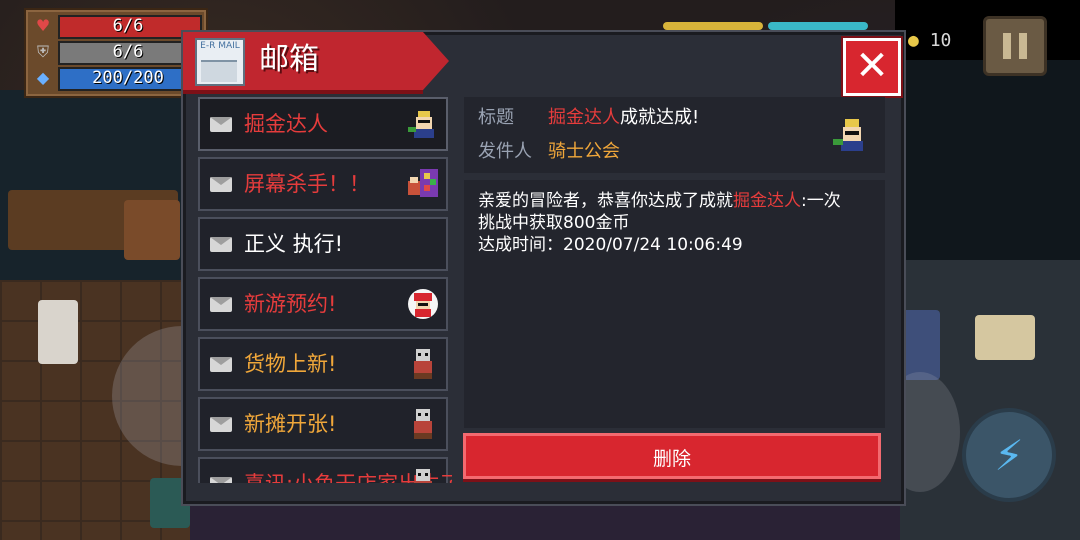 This screenshot has height=540, width=1080. Describe the element at coordinates (43, 77) in the screenshot. I see `energy-crystal-icon: ◆` at that location.